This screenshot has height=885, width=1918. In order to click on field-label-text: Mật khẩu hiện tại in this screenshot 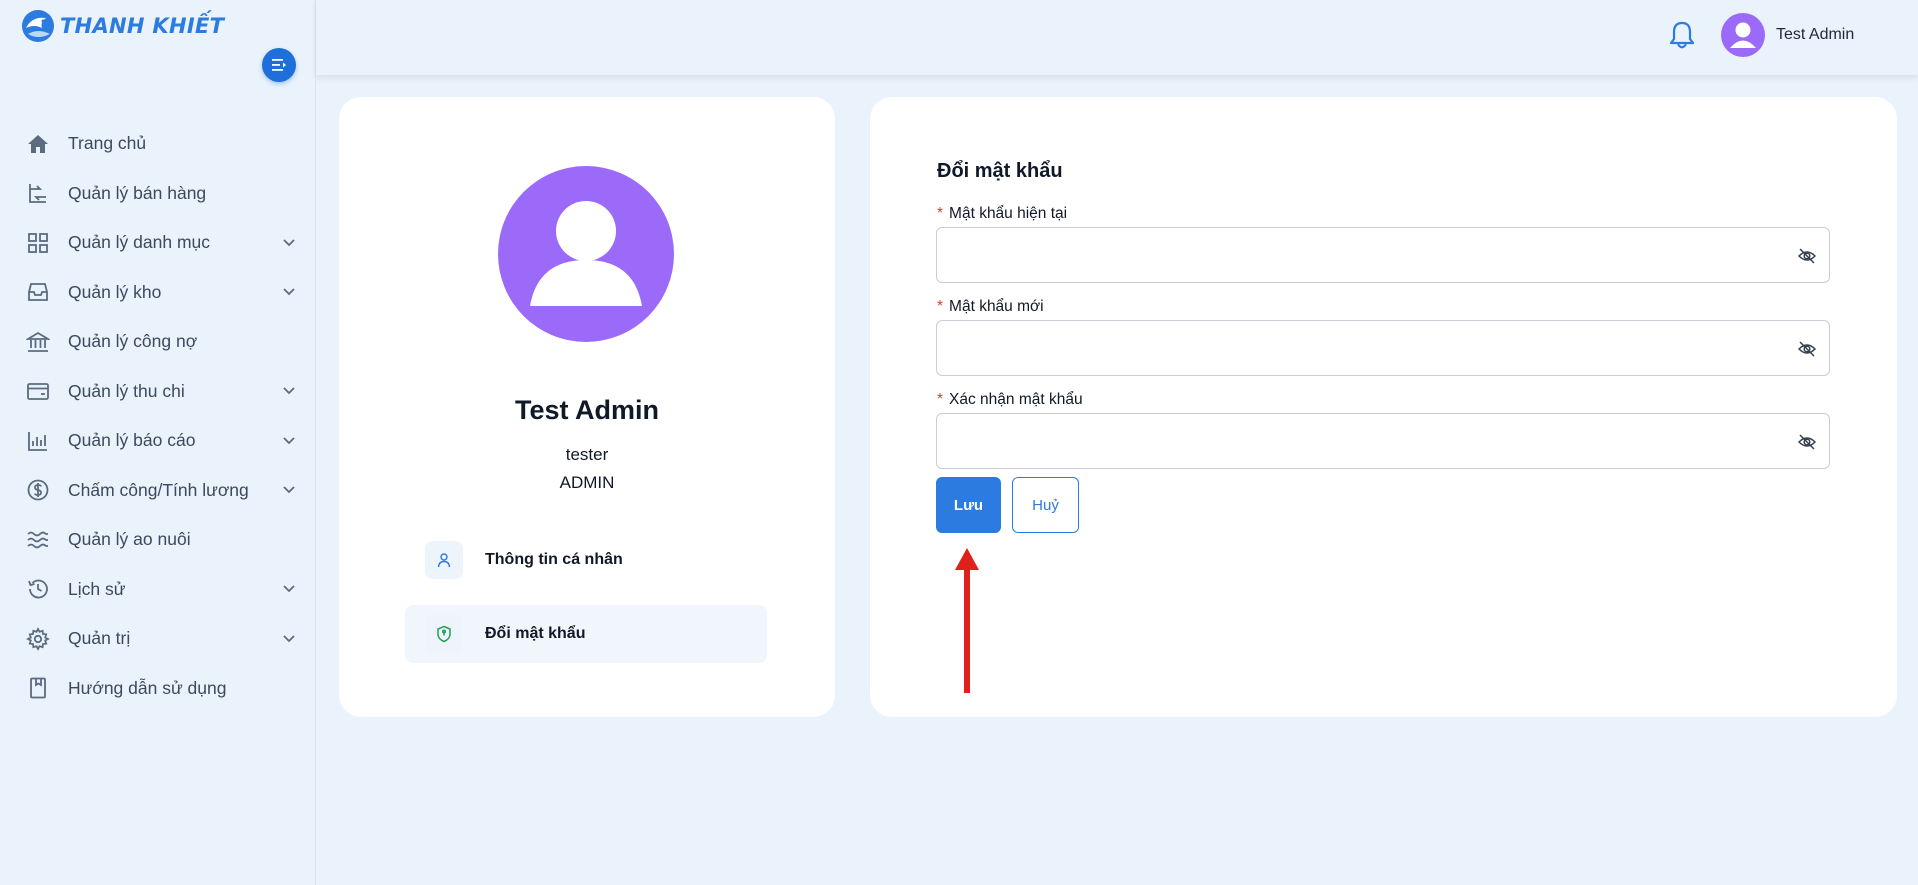, I will do `click(1008, 213)`.